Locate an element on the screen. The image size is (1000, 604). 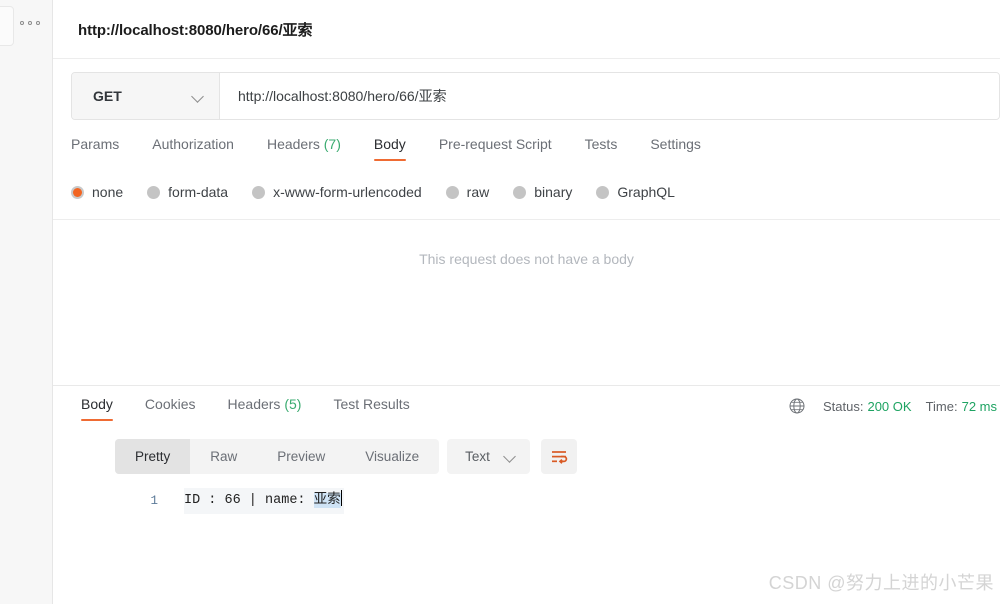
headers-count: (7) is located at coordinates (332, 144).